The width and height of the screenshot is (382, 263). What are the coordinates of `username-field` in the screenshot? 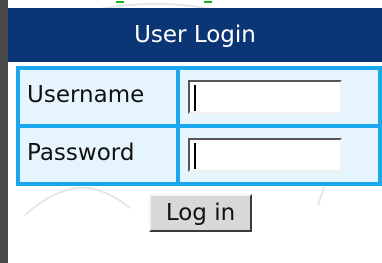 It's located at (265, 97).